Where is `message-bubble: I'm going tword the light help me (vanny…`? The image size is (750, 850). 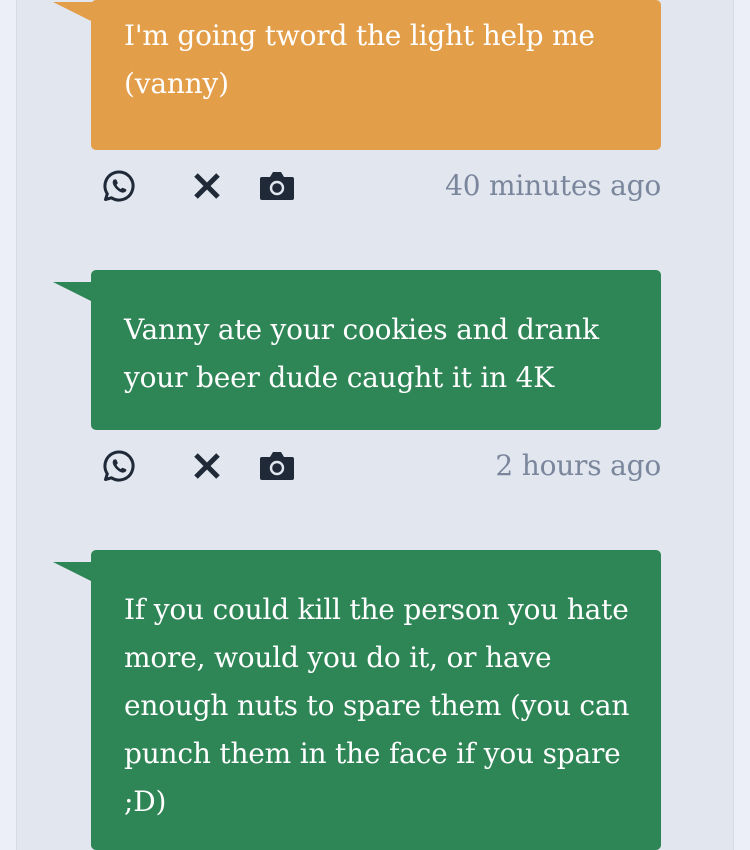
message-bubble: I'm going tword the light help me (vanny… is located at coordinates (376, 75).